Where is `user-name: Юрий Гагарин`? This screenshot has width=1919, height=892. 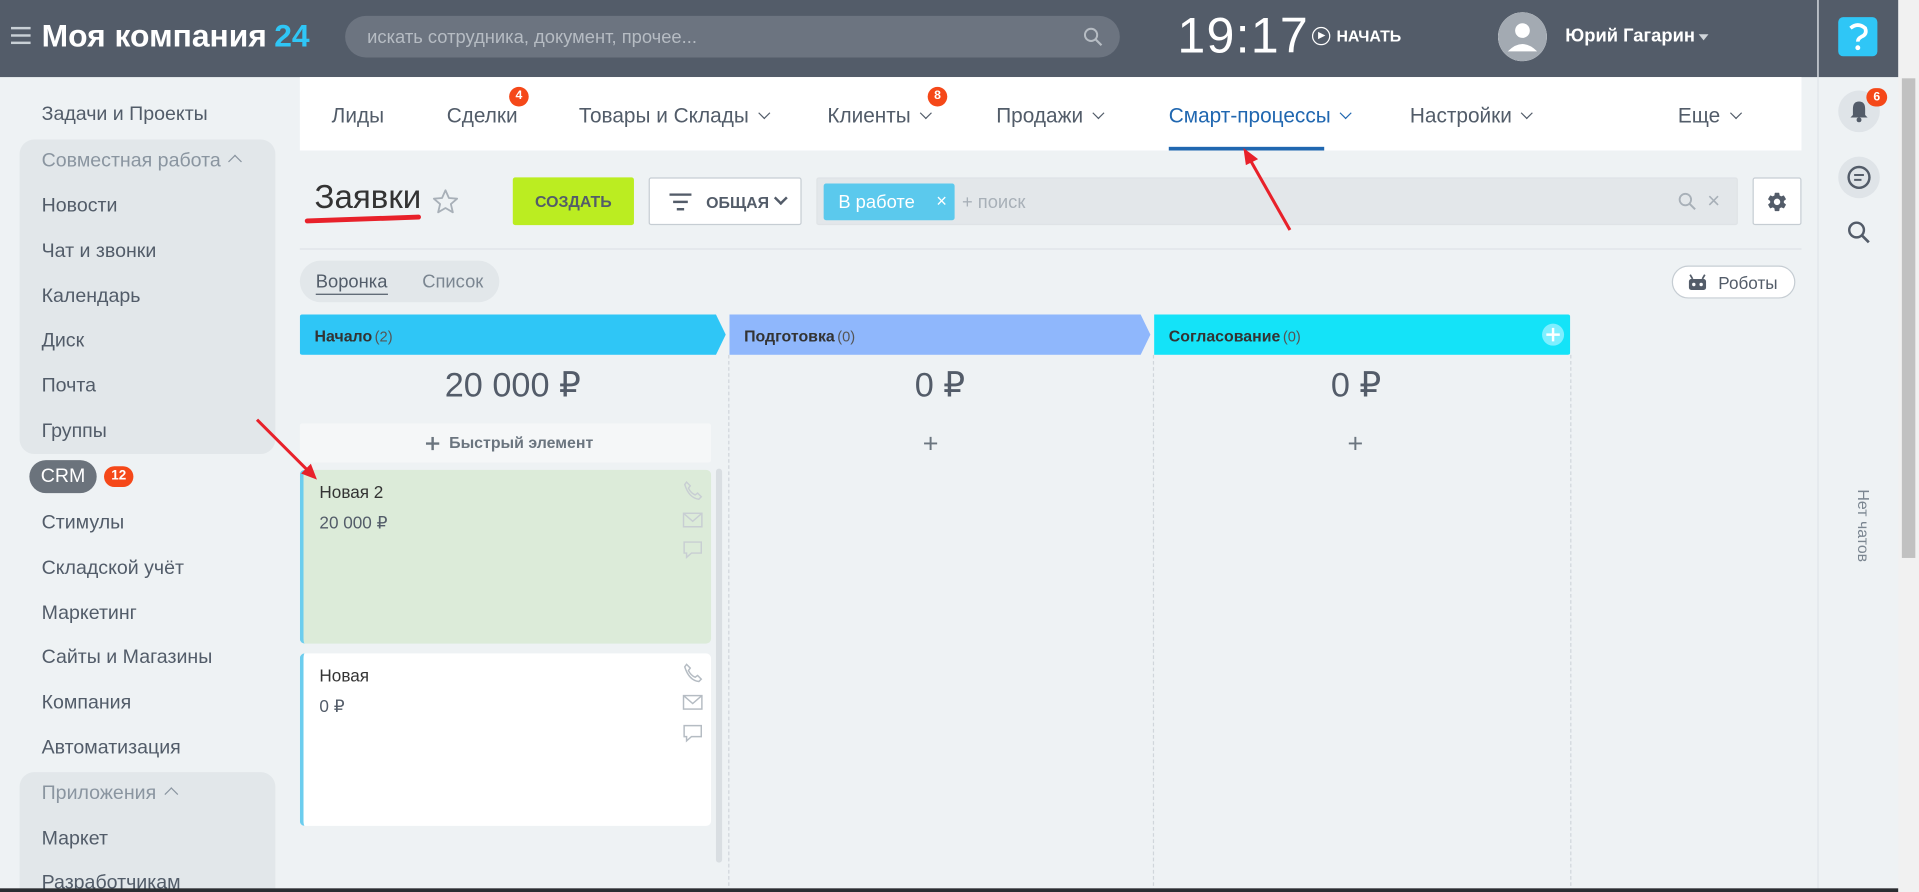 user-name: Юрий Гагарин is located at coordinates (1630, 36).